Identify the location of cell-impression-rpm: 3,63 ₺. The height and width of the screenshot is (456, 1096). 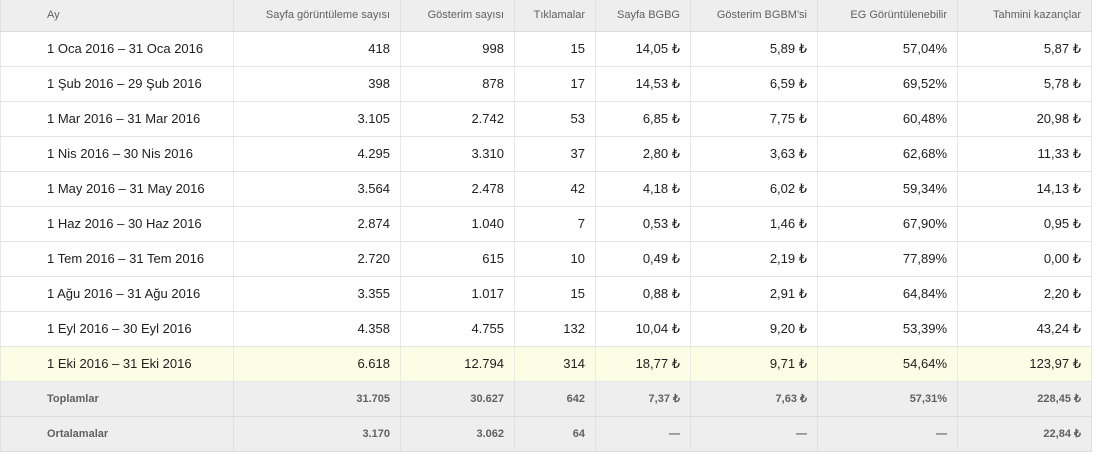
(754, 154).